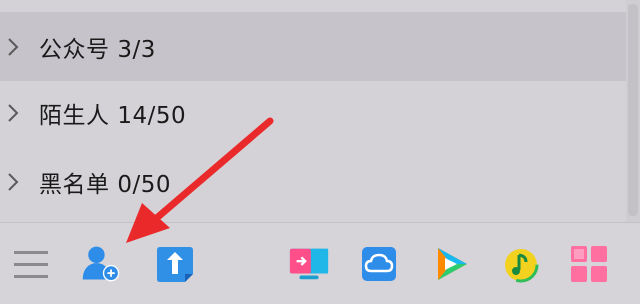  I want to click on group-label: 公众号 3/3, so click(97, 49).